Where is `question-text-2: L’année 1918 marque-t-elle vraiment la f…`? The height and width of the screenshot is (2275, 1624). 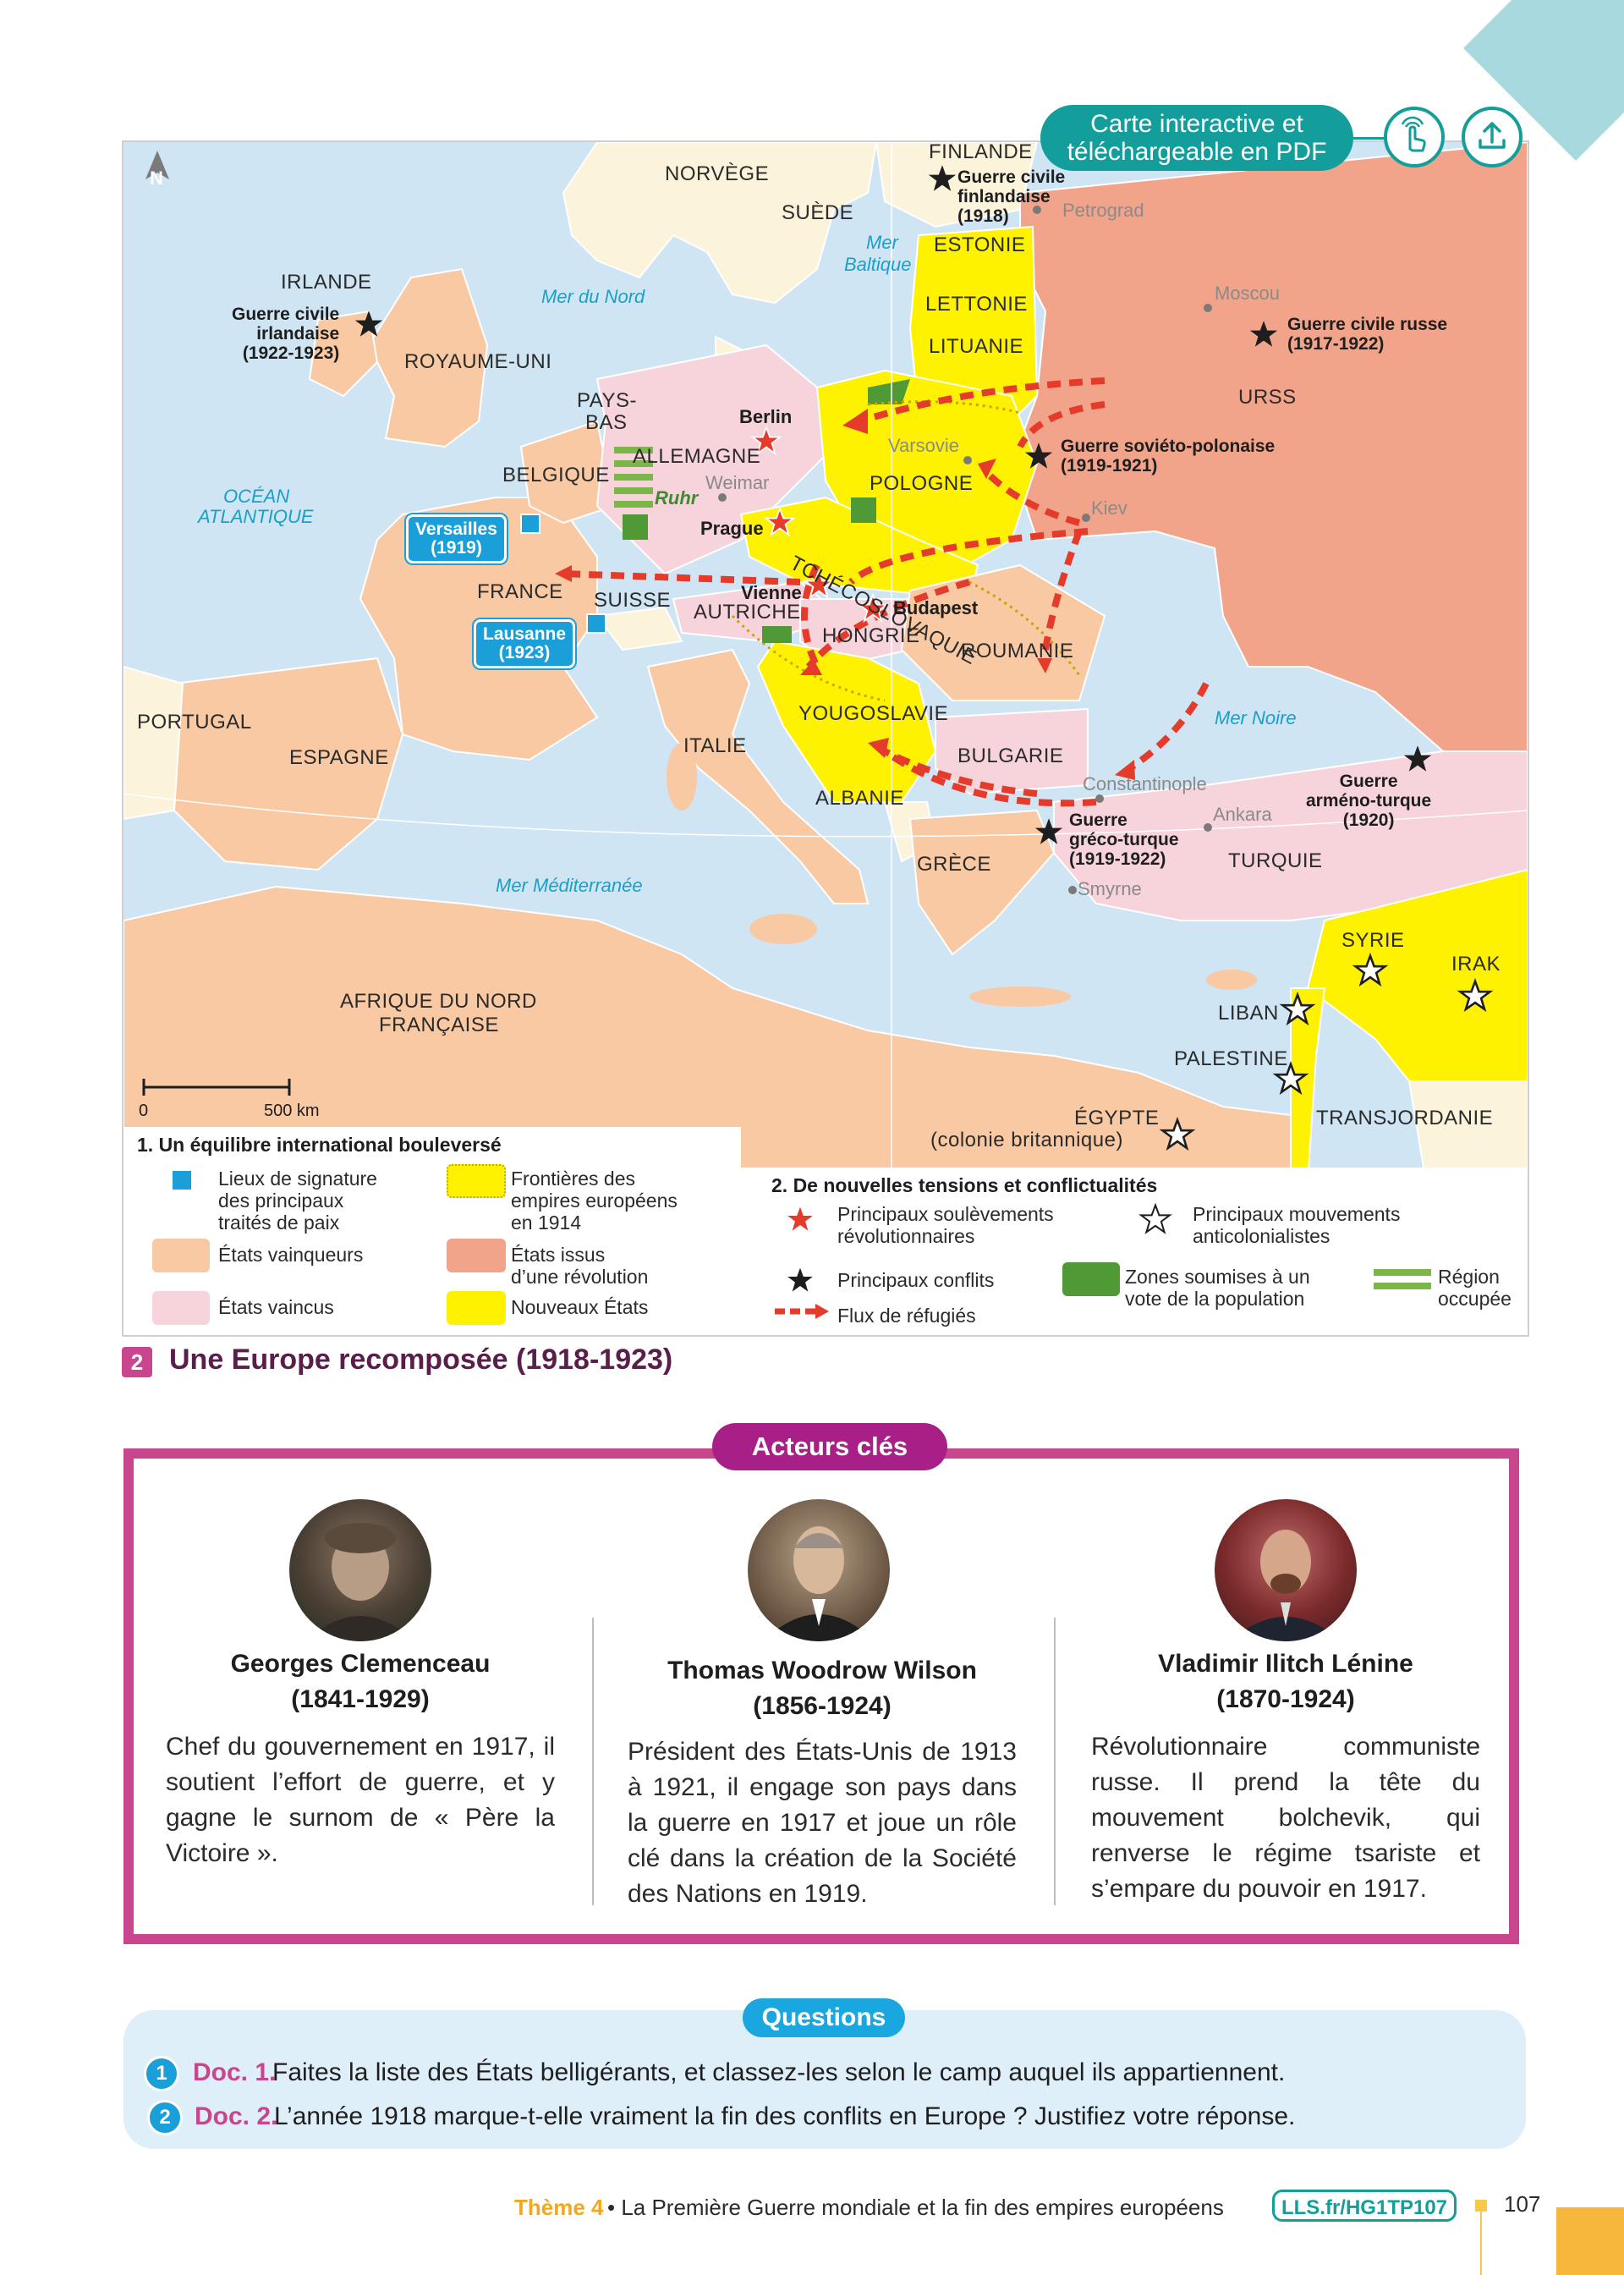
question-text-2: L’année 1918 marque-t-elle vraiment la f… is located at coordinates (785, 2116).